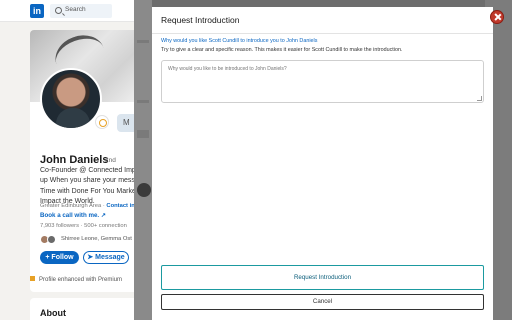 The image size is (512, 320). I want to click on location-text: Greater Edinburgh Area ·, so click(73, 206).